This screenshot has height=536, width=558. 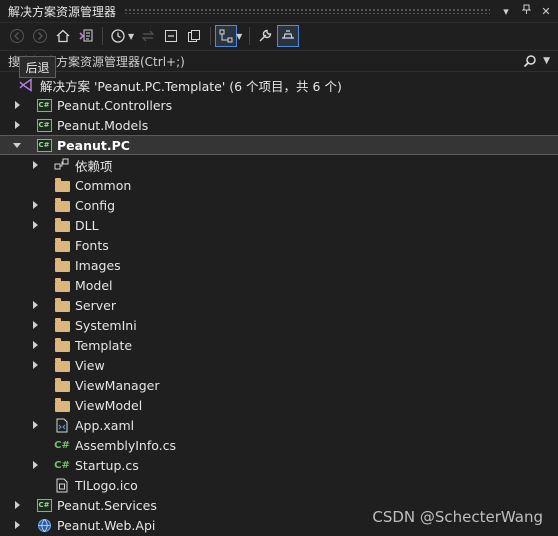 I want to click on back-button, so click(x=17, y=36).